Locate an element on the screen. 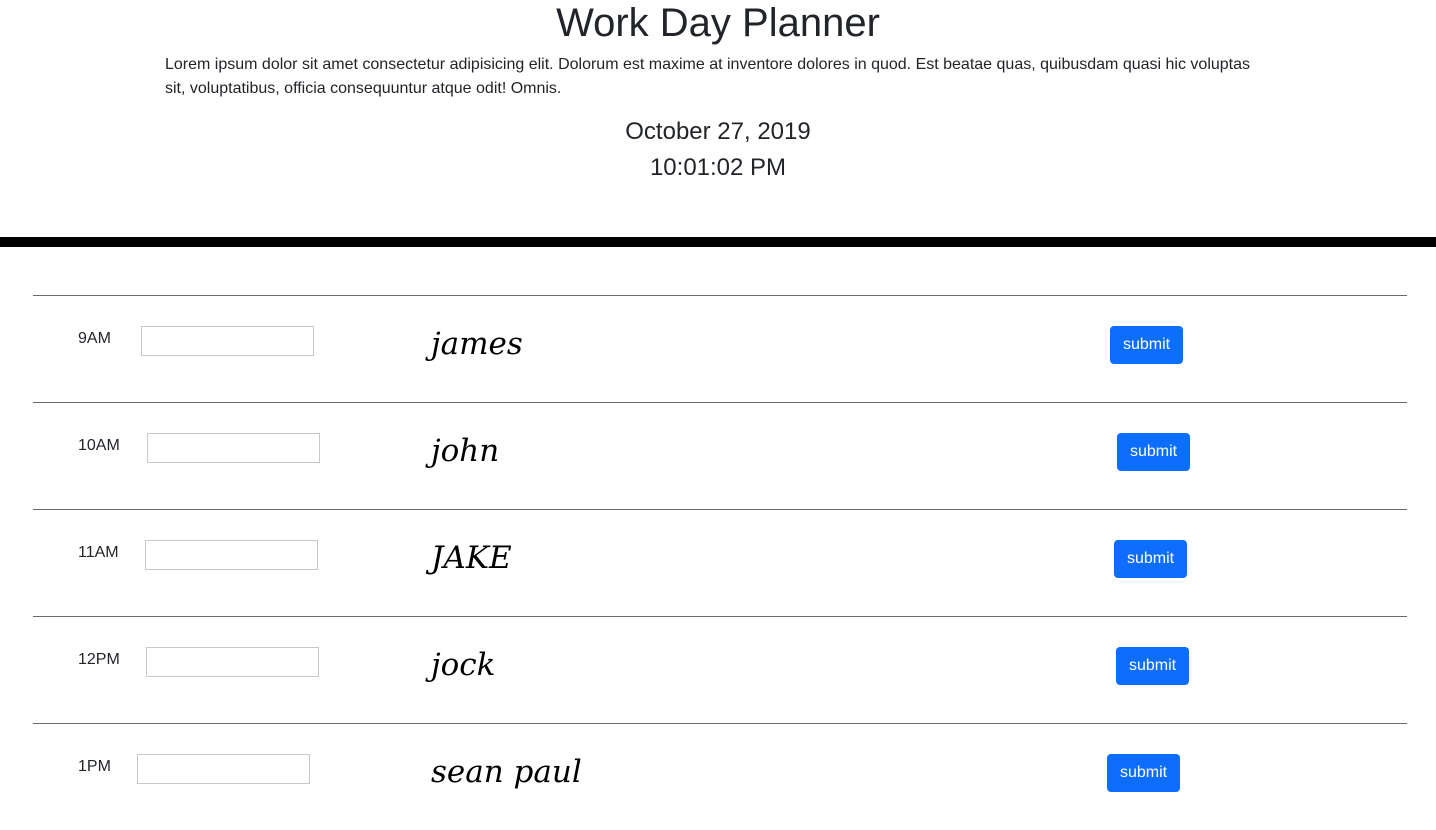  hour-label: 11AM is located at coordinates (98, 552).